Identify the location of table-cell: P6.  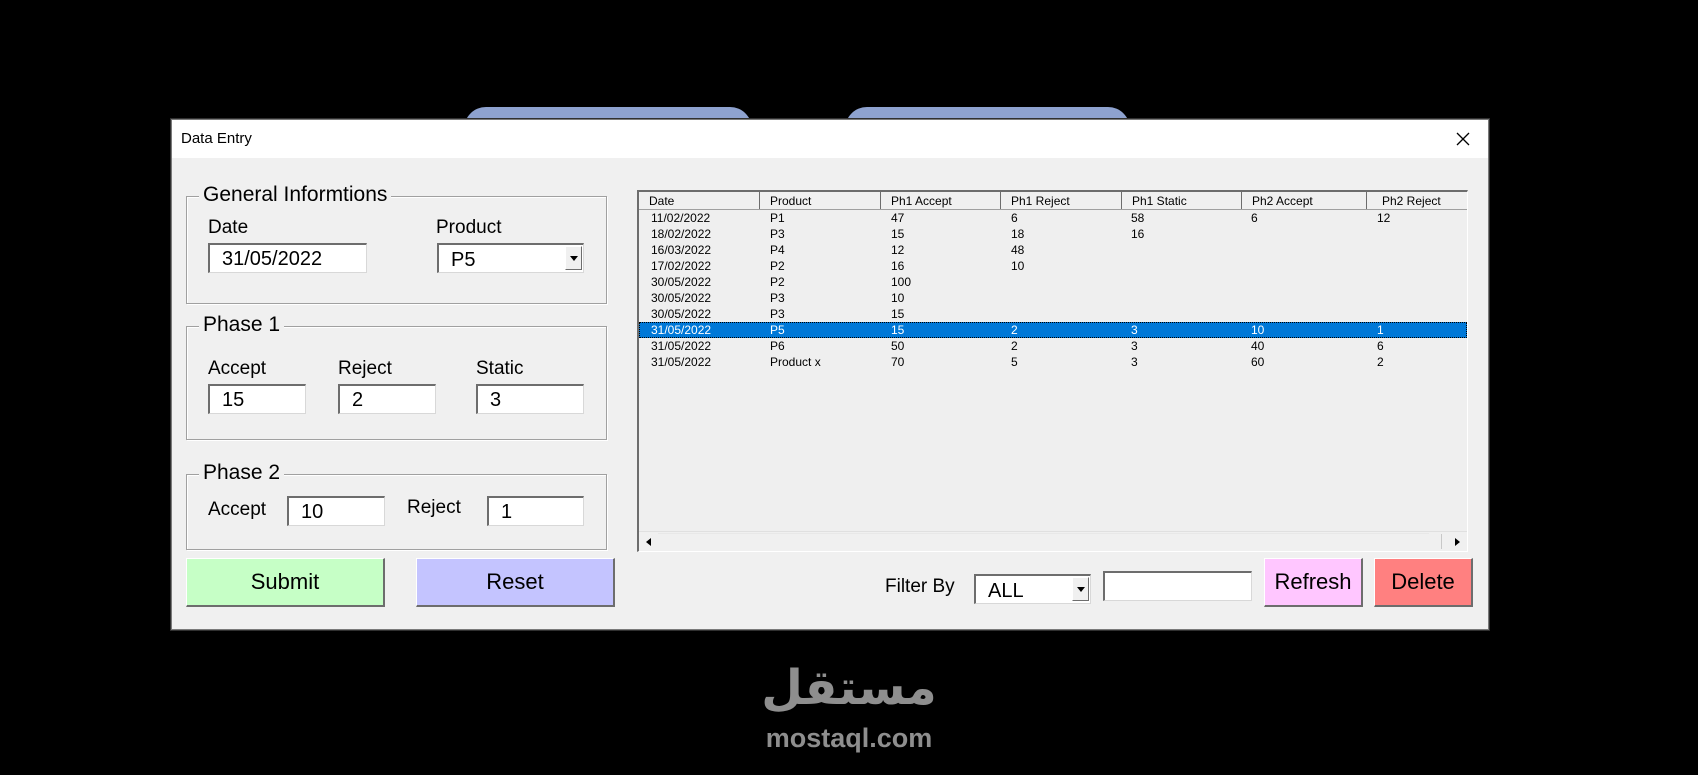
(777, 346).